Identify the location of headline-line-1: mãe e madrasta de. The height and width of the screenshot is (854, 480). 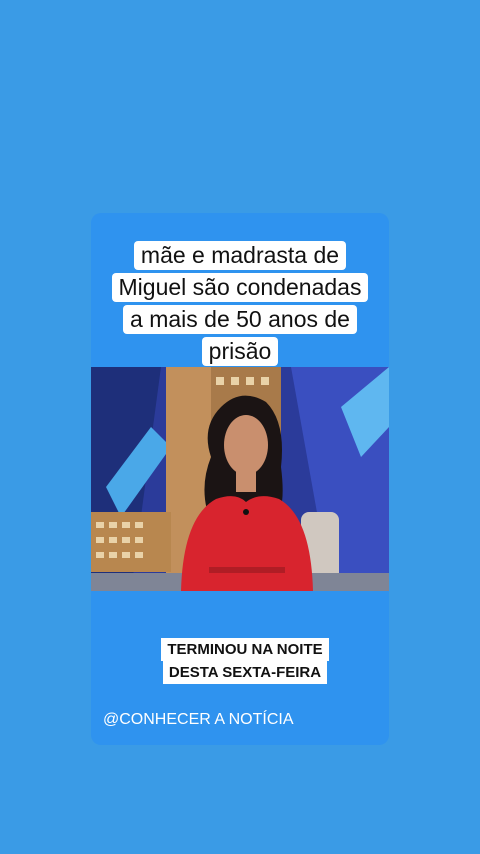
(240, 255).